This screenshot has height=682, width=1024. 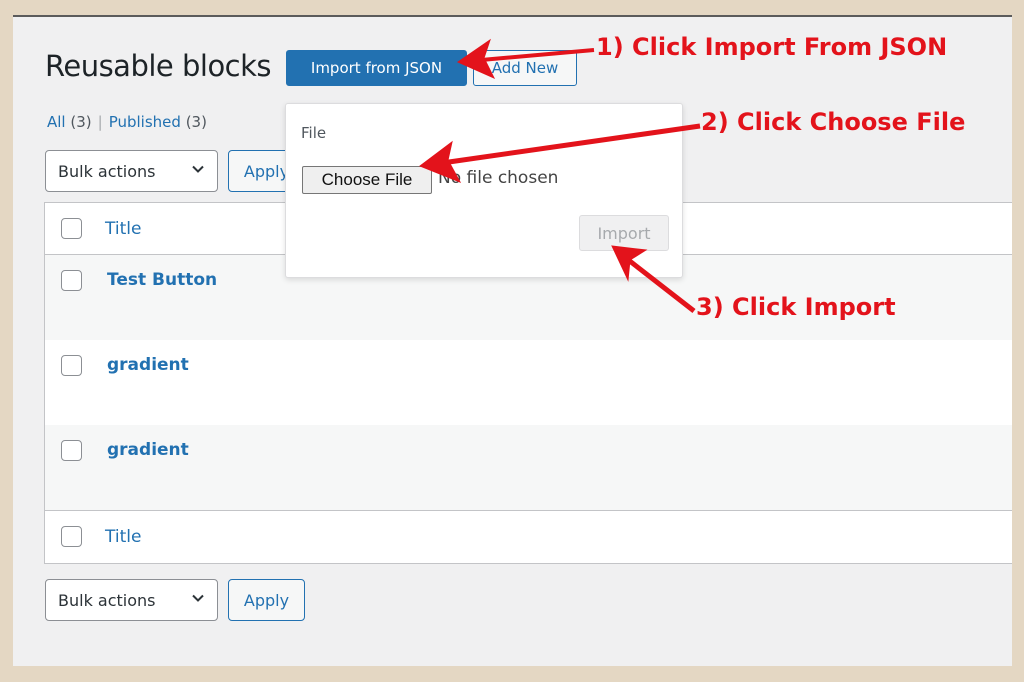 I want to click on file-field-label: File, so click(x=314, y=133).